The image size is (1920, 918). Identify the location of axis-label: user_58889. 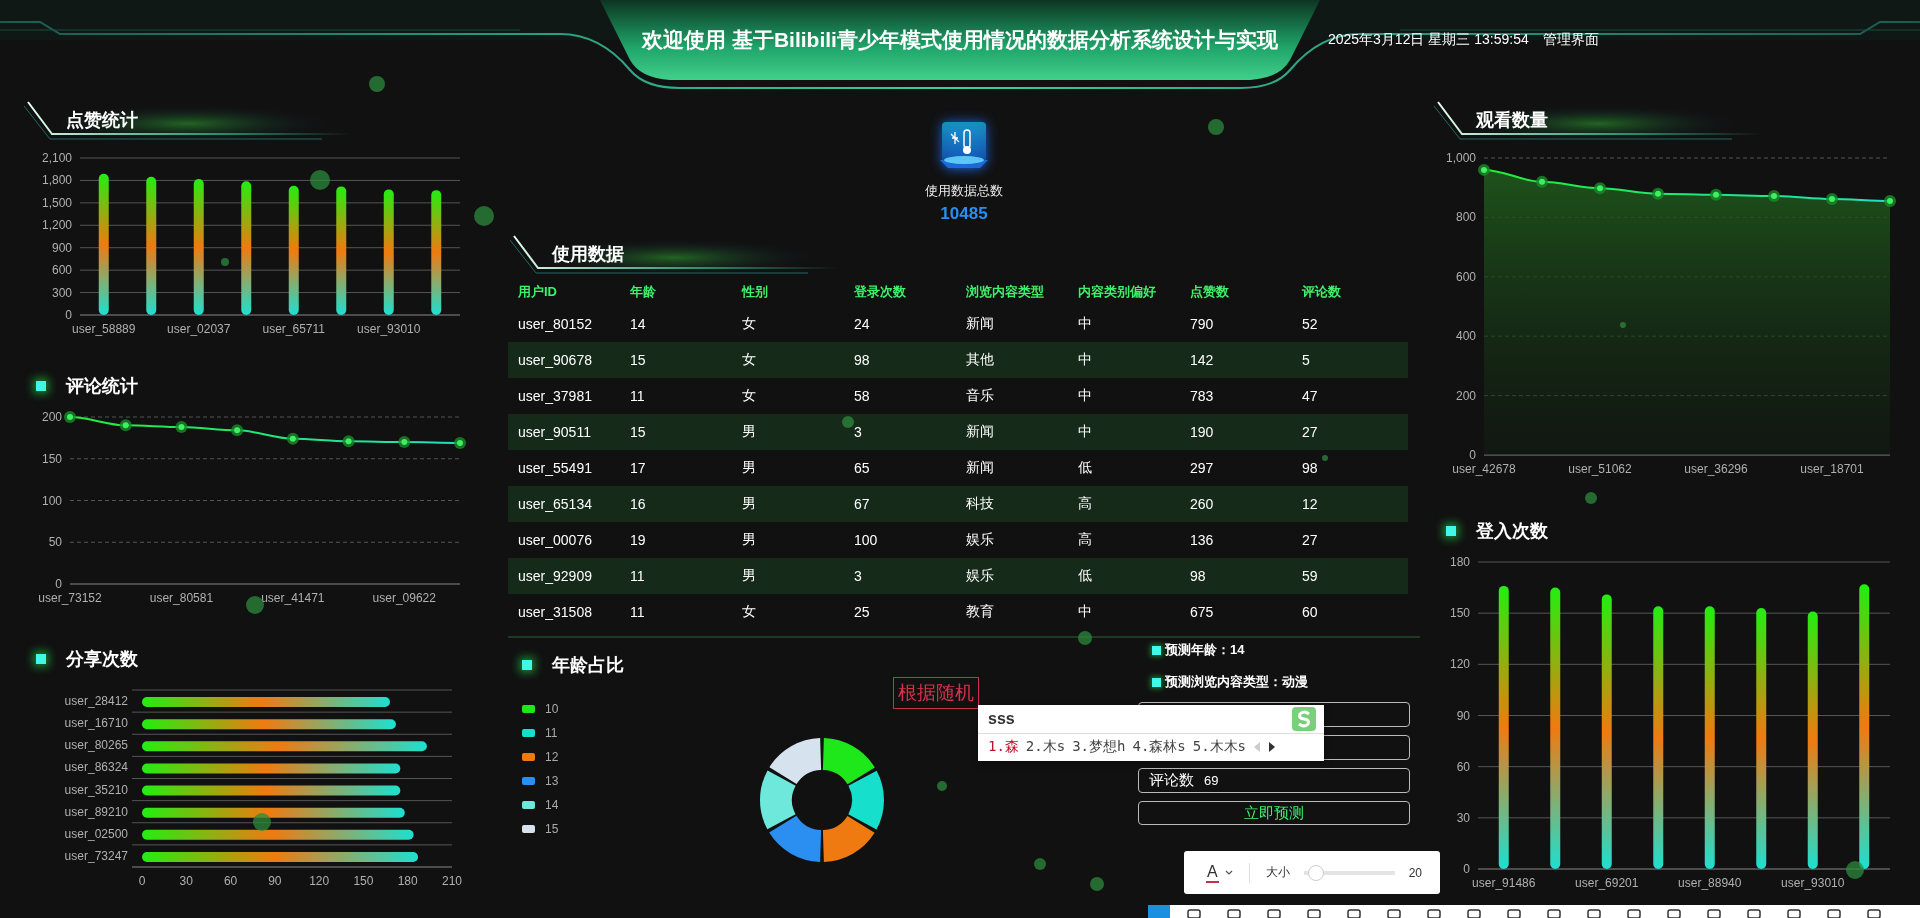
(104, 329).